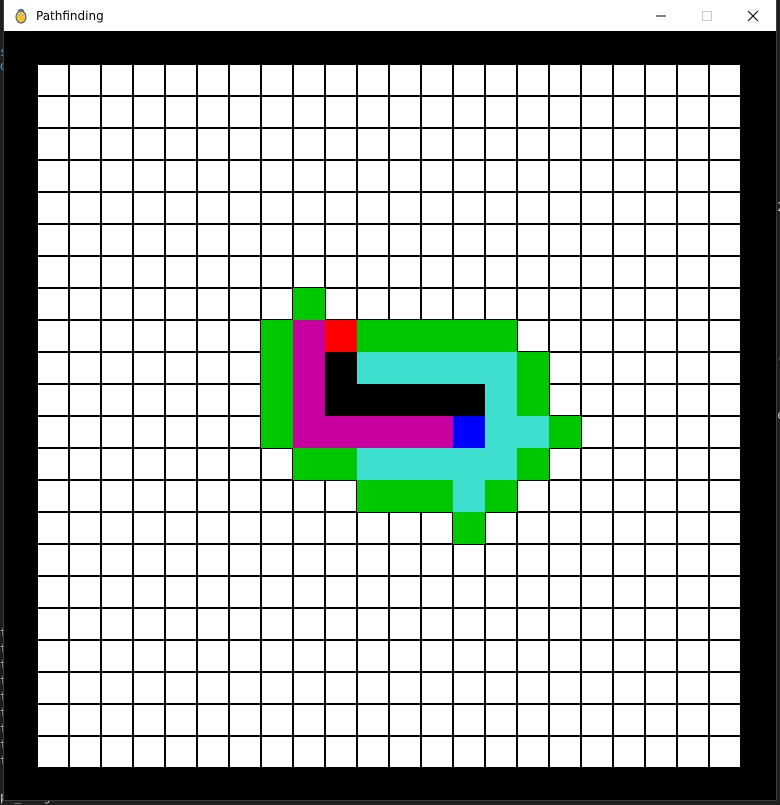 This screenshot has width=780, height=805. I want to click on grid-cell-path, so click(437, 432).